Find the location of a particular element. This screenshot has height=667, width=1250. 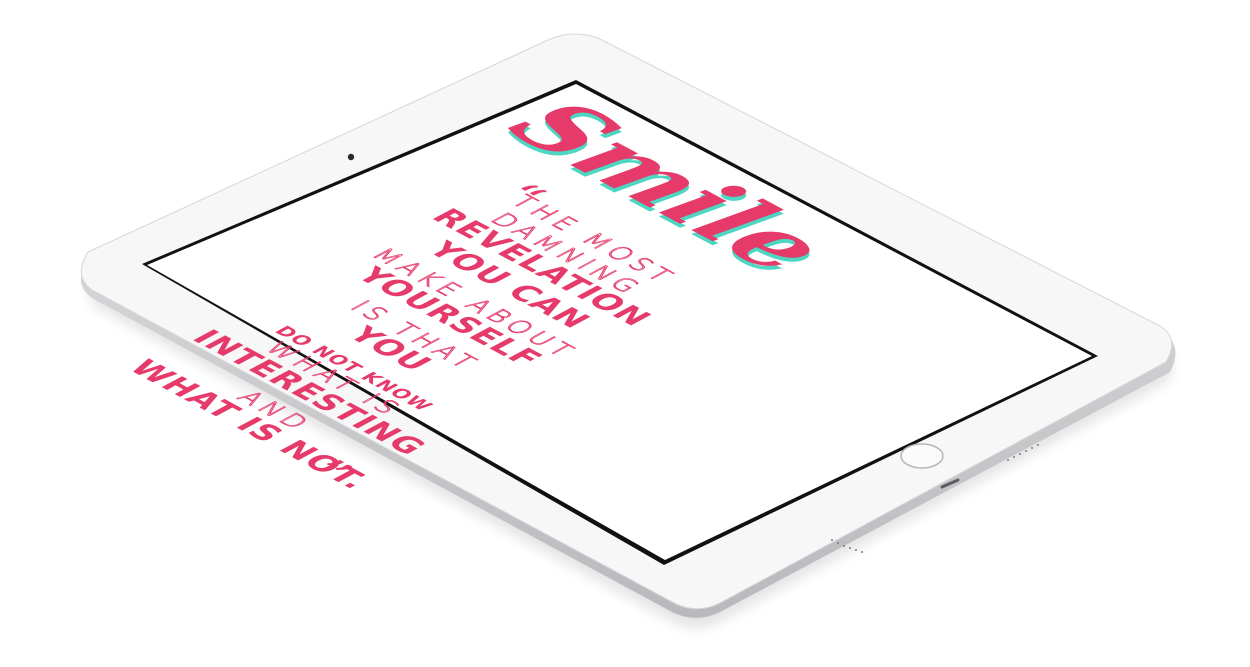

home-button-icon is located at coordinates (922, 456).